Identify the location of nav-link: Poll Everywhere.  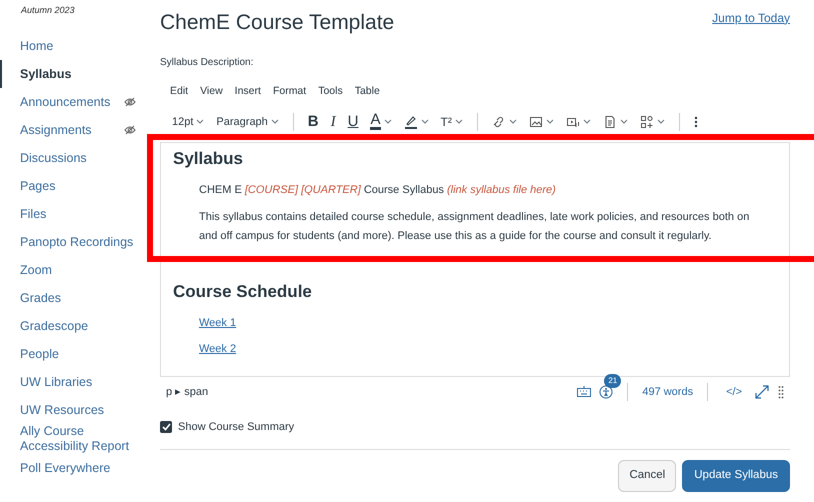
(75, 468).